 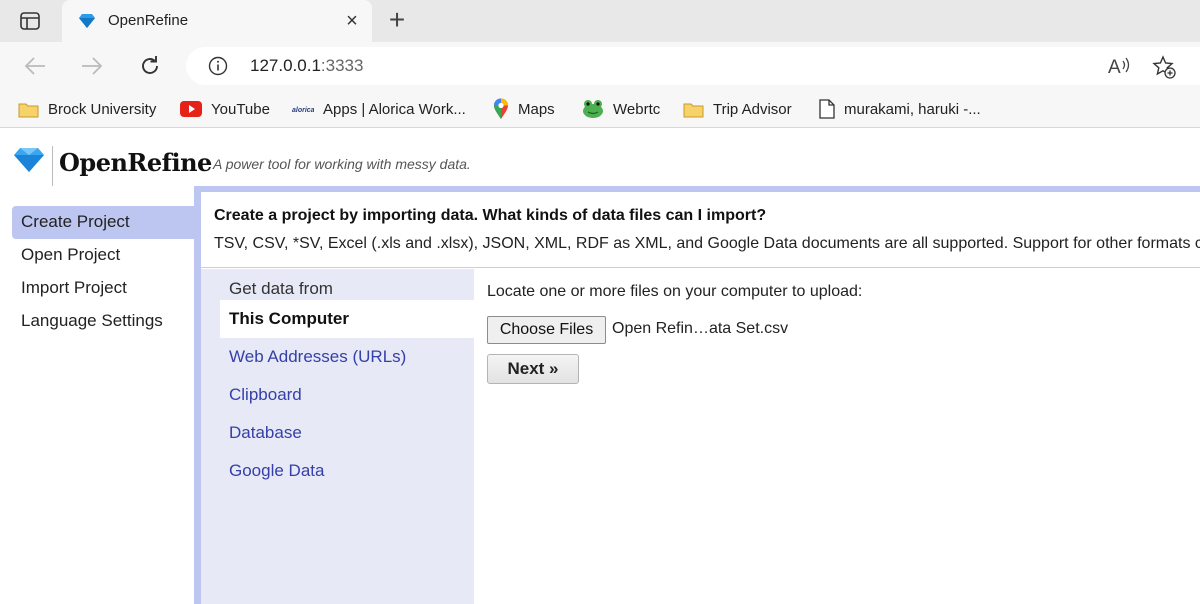 What do you see at coordinates (191, 109) in the screenshot?
I see `youtube-icon` at bounding box center [191, 109].